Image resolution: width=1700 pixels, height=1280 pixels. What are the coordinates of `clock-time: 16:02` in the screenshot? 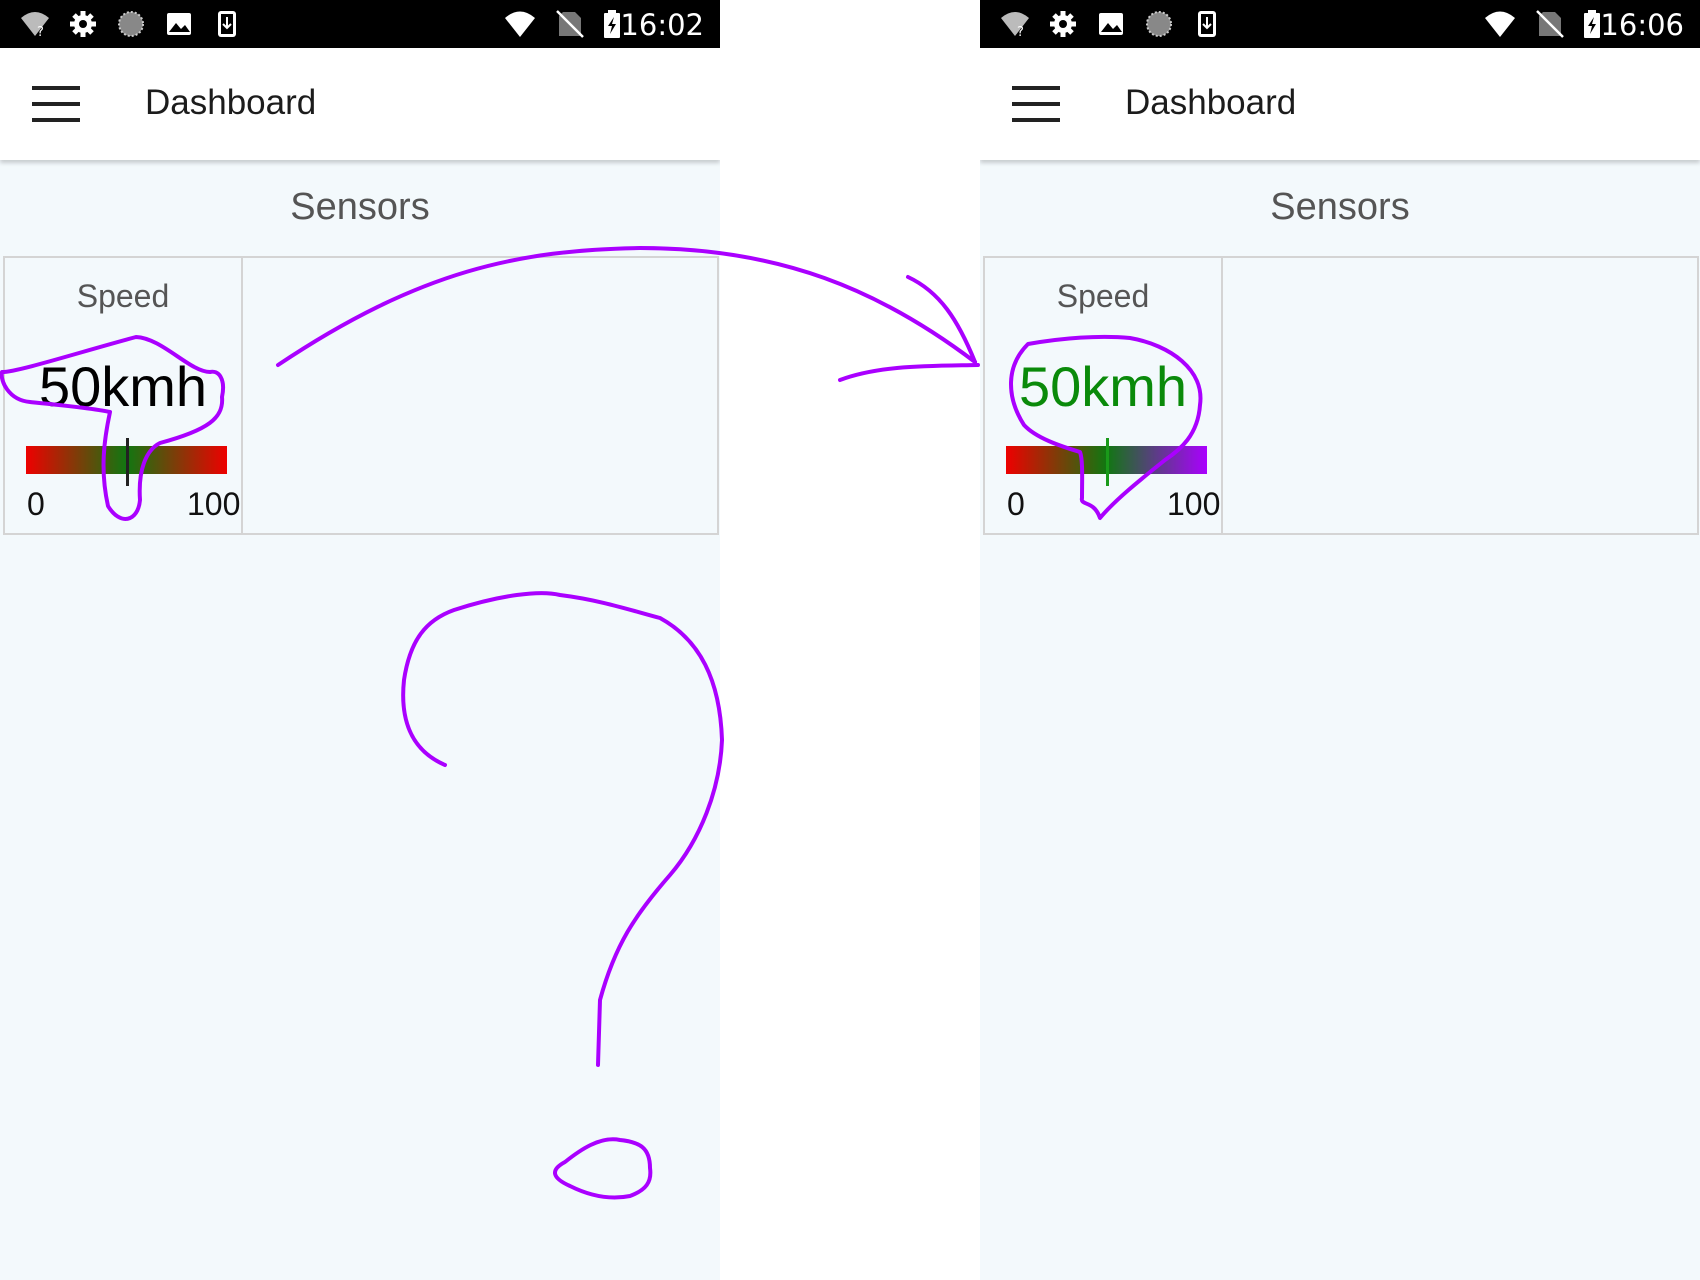 It's located at (662, 25).